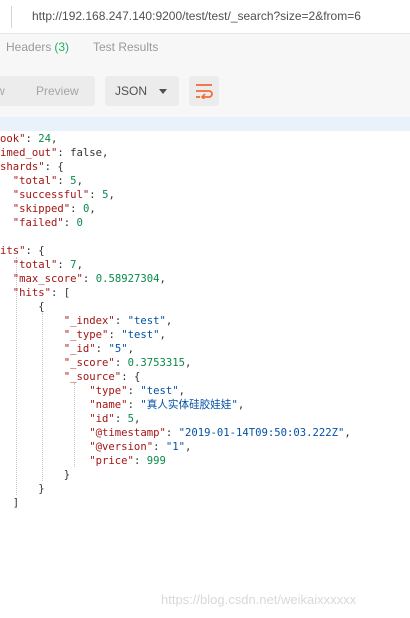 The height and width of the screenshot is (618, 410). I want to click on watermark-text: https://blog.csdn.net/weikaixxxxxx, so click(259, 599).